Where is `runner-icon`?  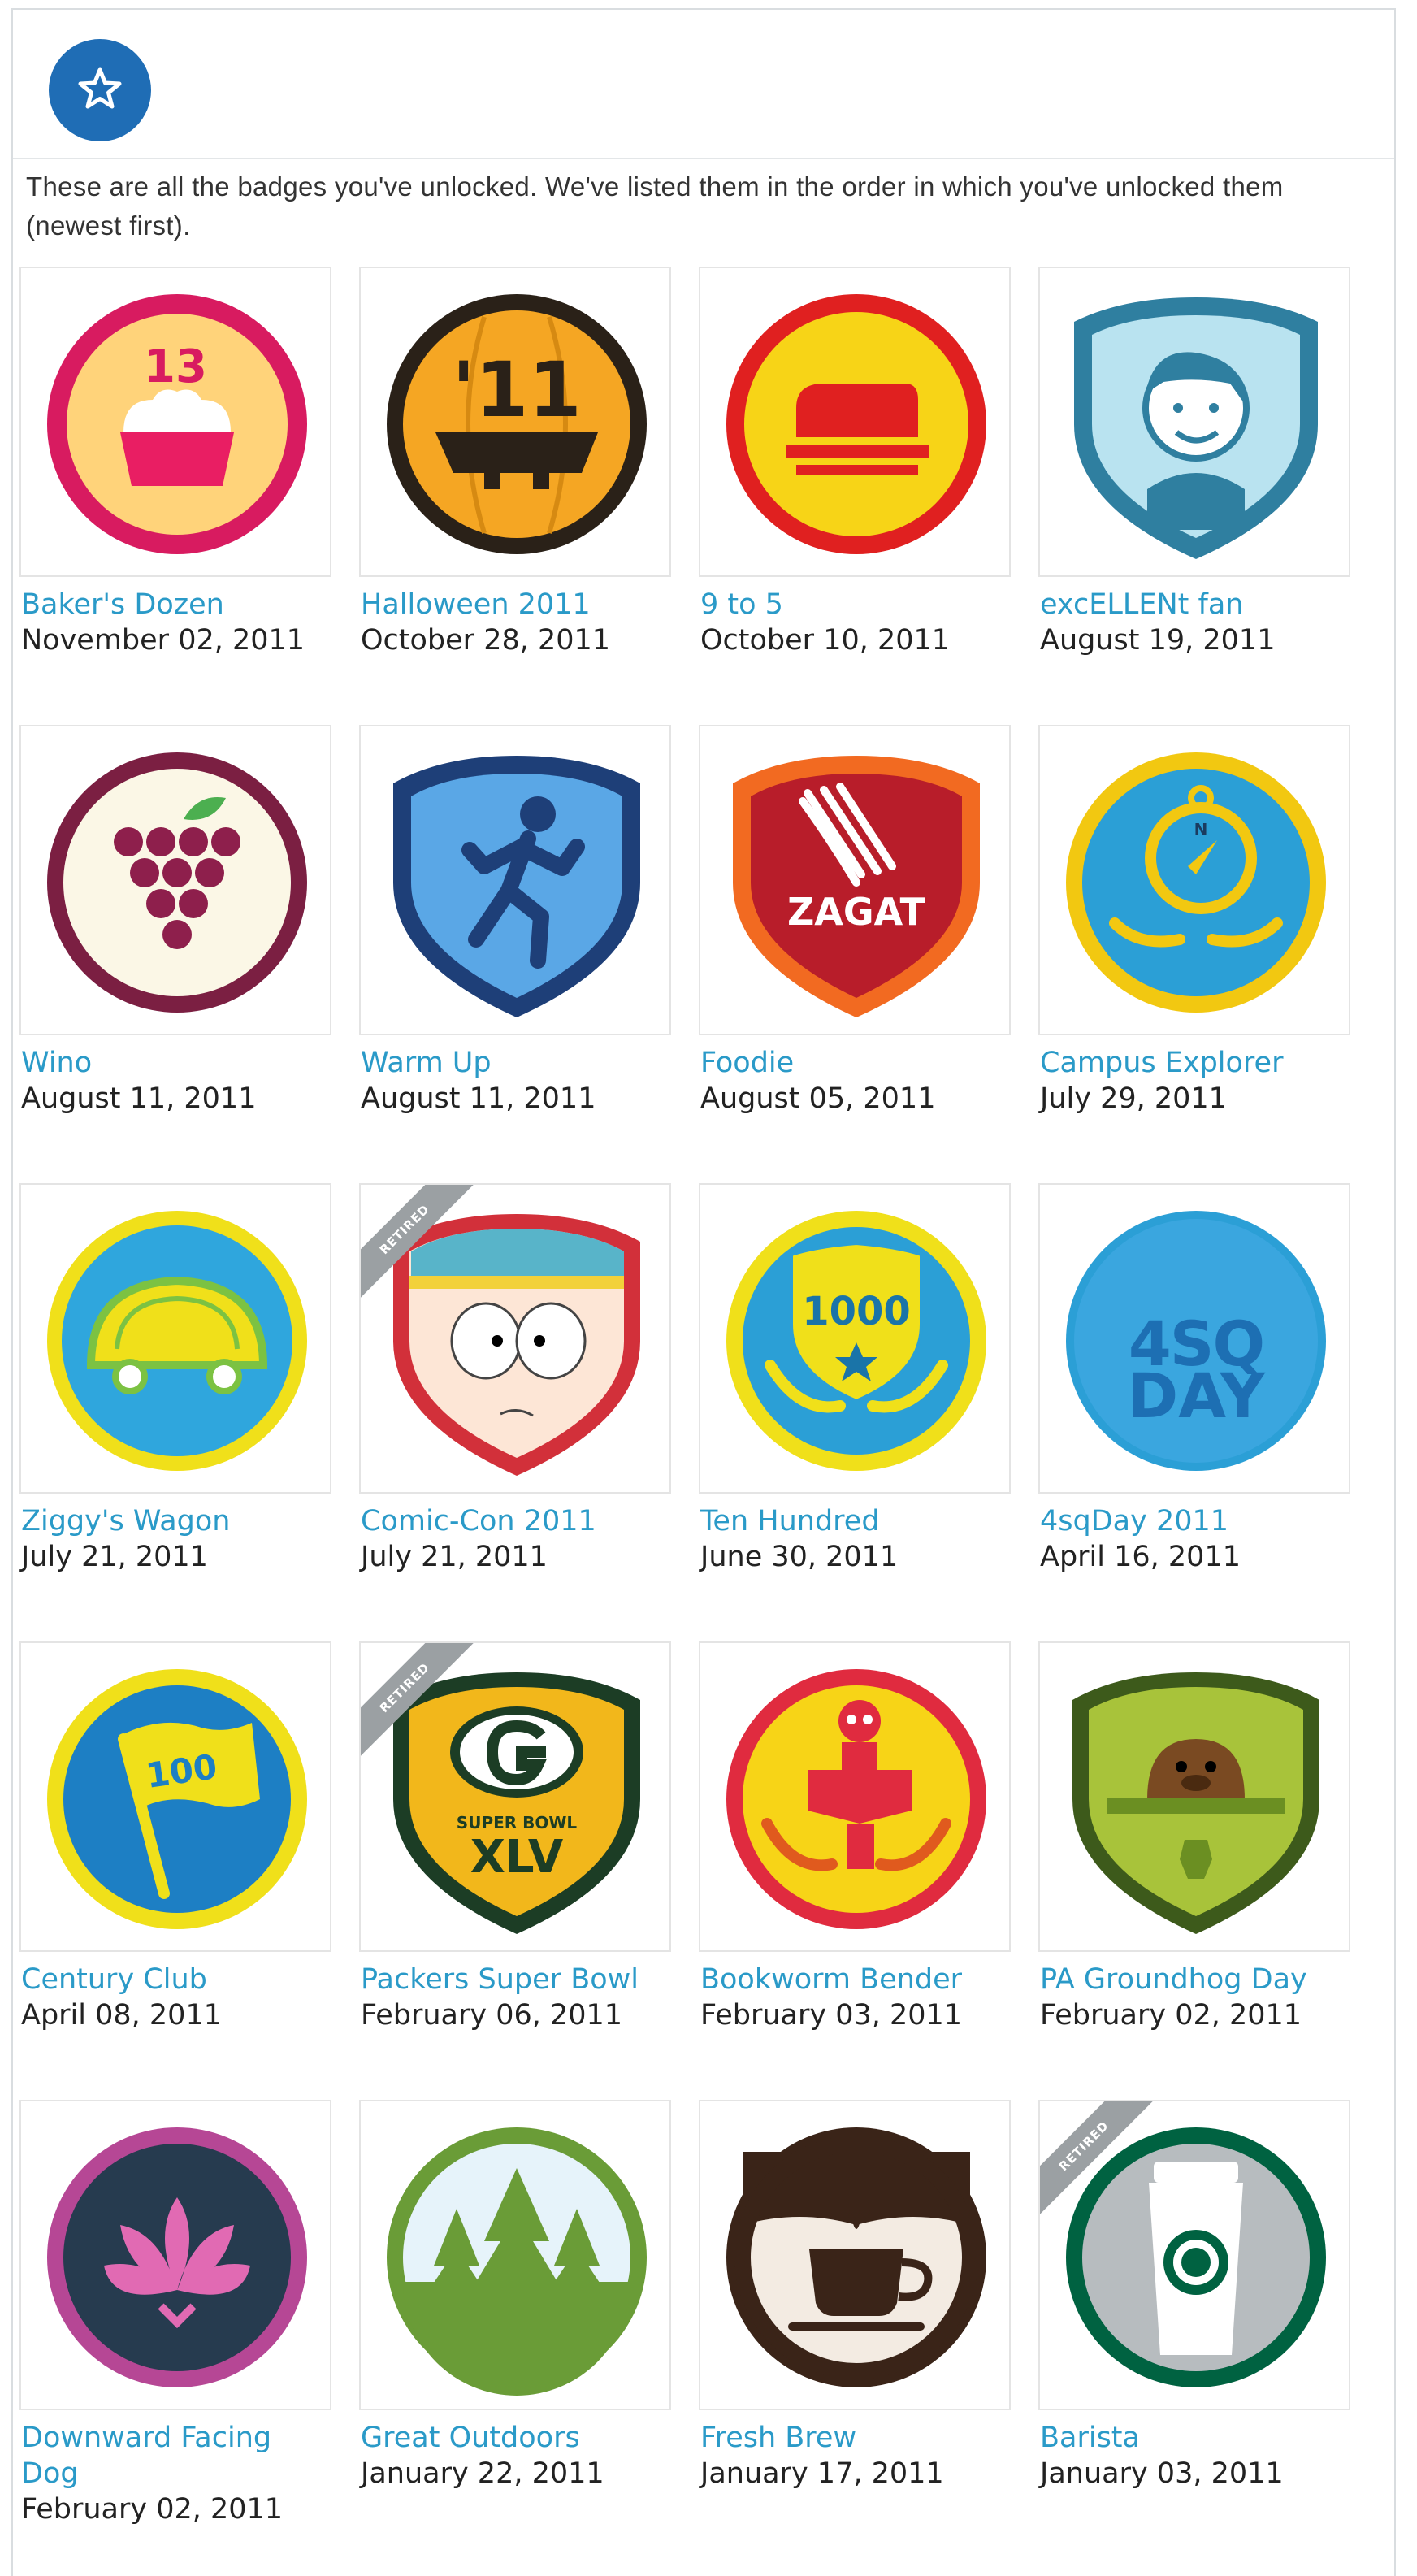 runner-icon is located at coordinates (517, 882).